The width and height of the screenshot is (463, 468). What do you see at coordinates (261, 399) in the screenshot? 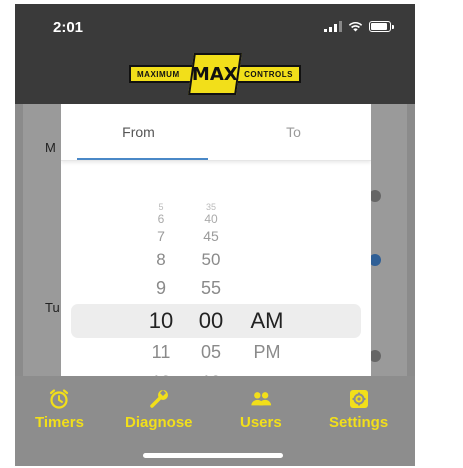
I see `users-icon` at bounding box center [261, 399].